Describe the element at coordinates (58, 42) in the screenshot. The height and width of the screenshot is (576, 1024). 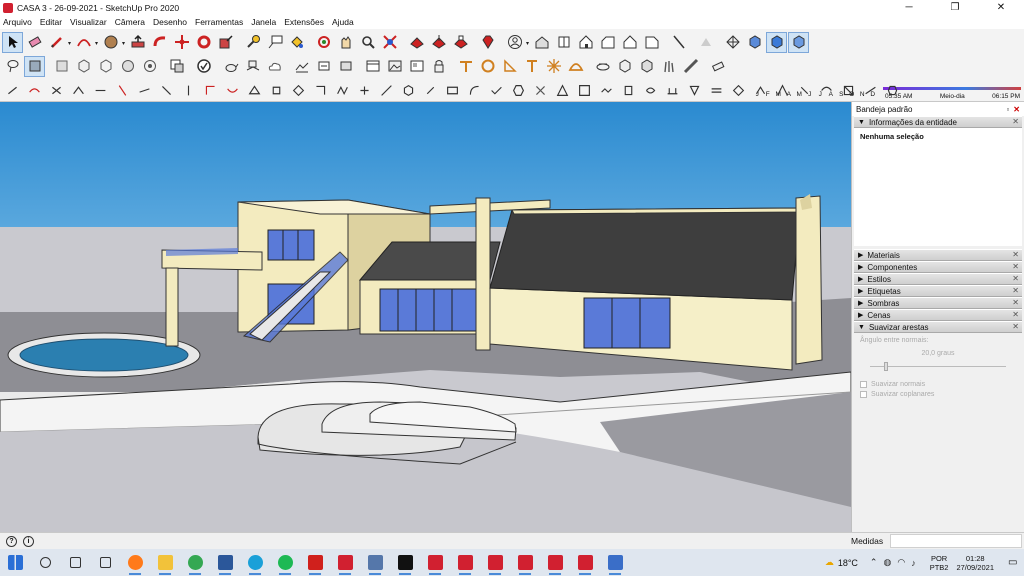
I see `line-tool-button: ▾` at that location.